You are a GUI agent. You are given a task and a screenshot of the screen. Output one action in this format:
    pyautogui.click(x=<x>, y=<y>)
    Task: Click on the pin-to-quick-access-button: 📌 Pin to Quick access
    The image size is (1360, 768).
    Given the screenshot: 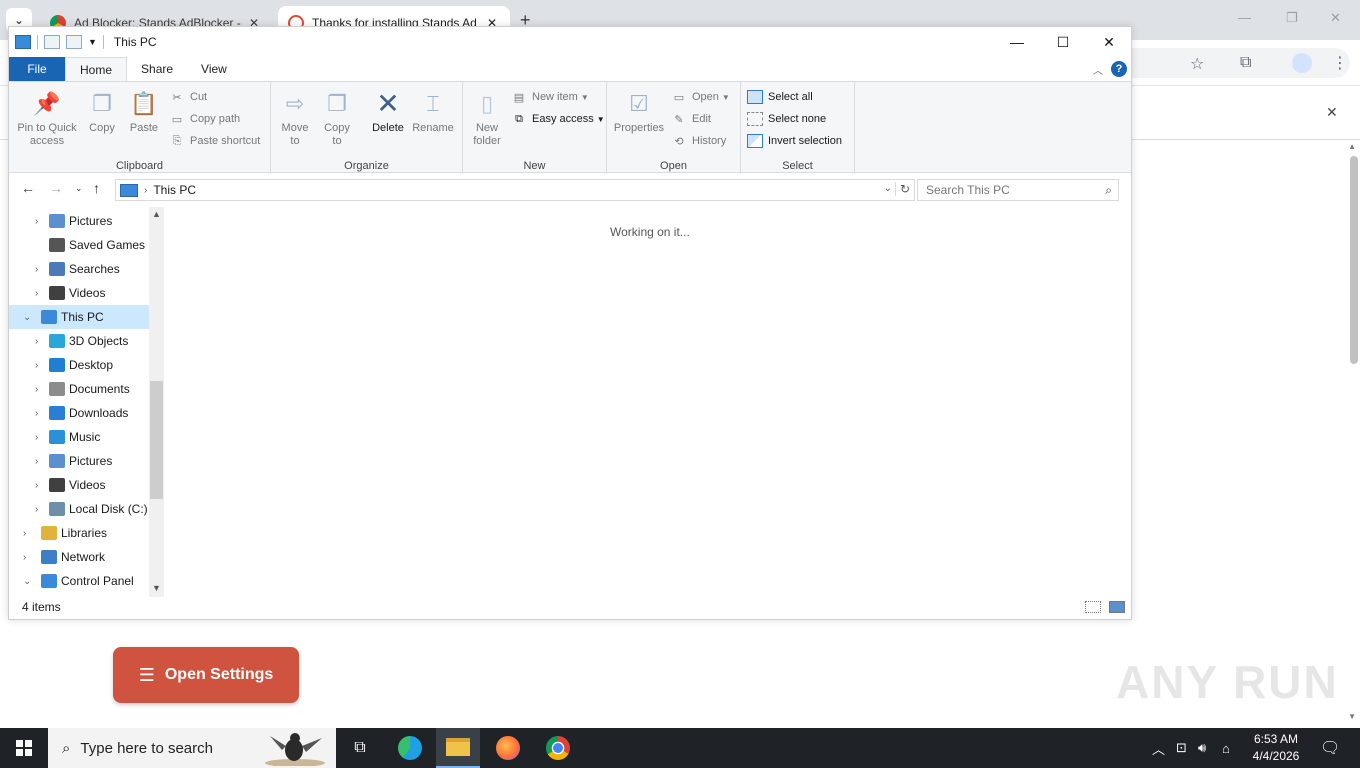 What is the action you would take?
    pyautogui.click(x=47, y=118)
    